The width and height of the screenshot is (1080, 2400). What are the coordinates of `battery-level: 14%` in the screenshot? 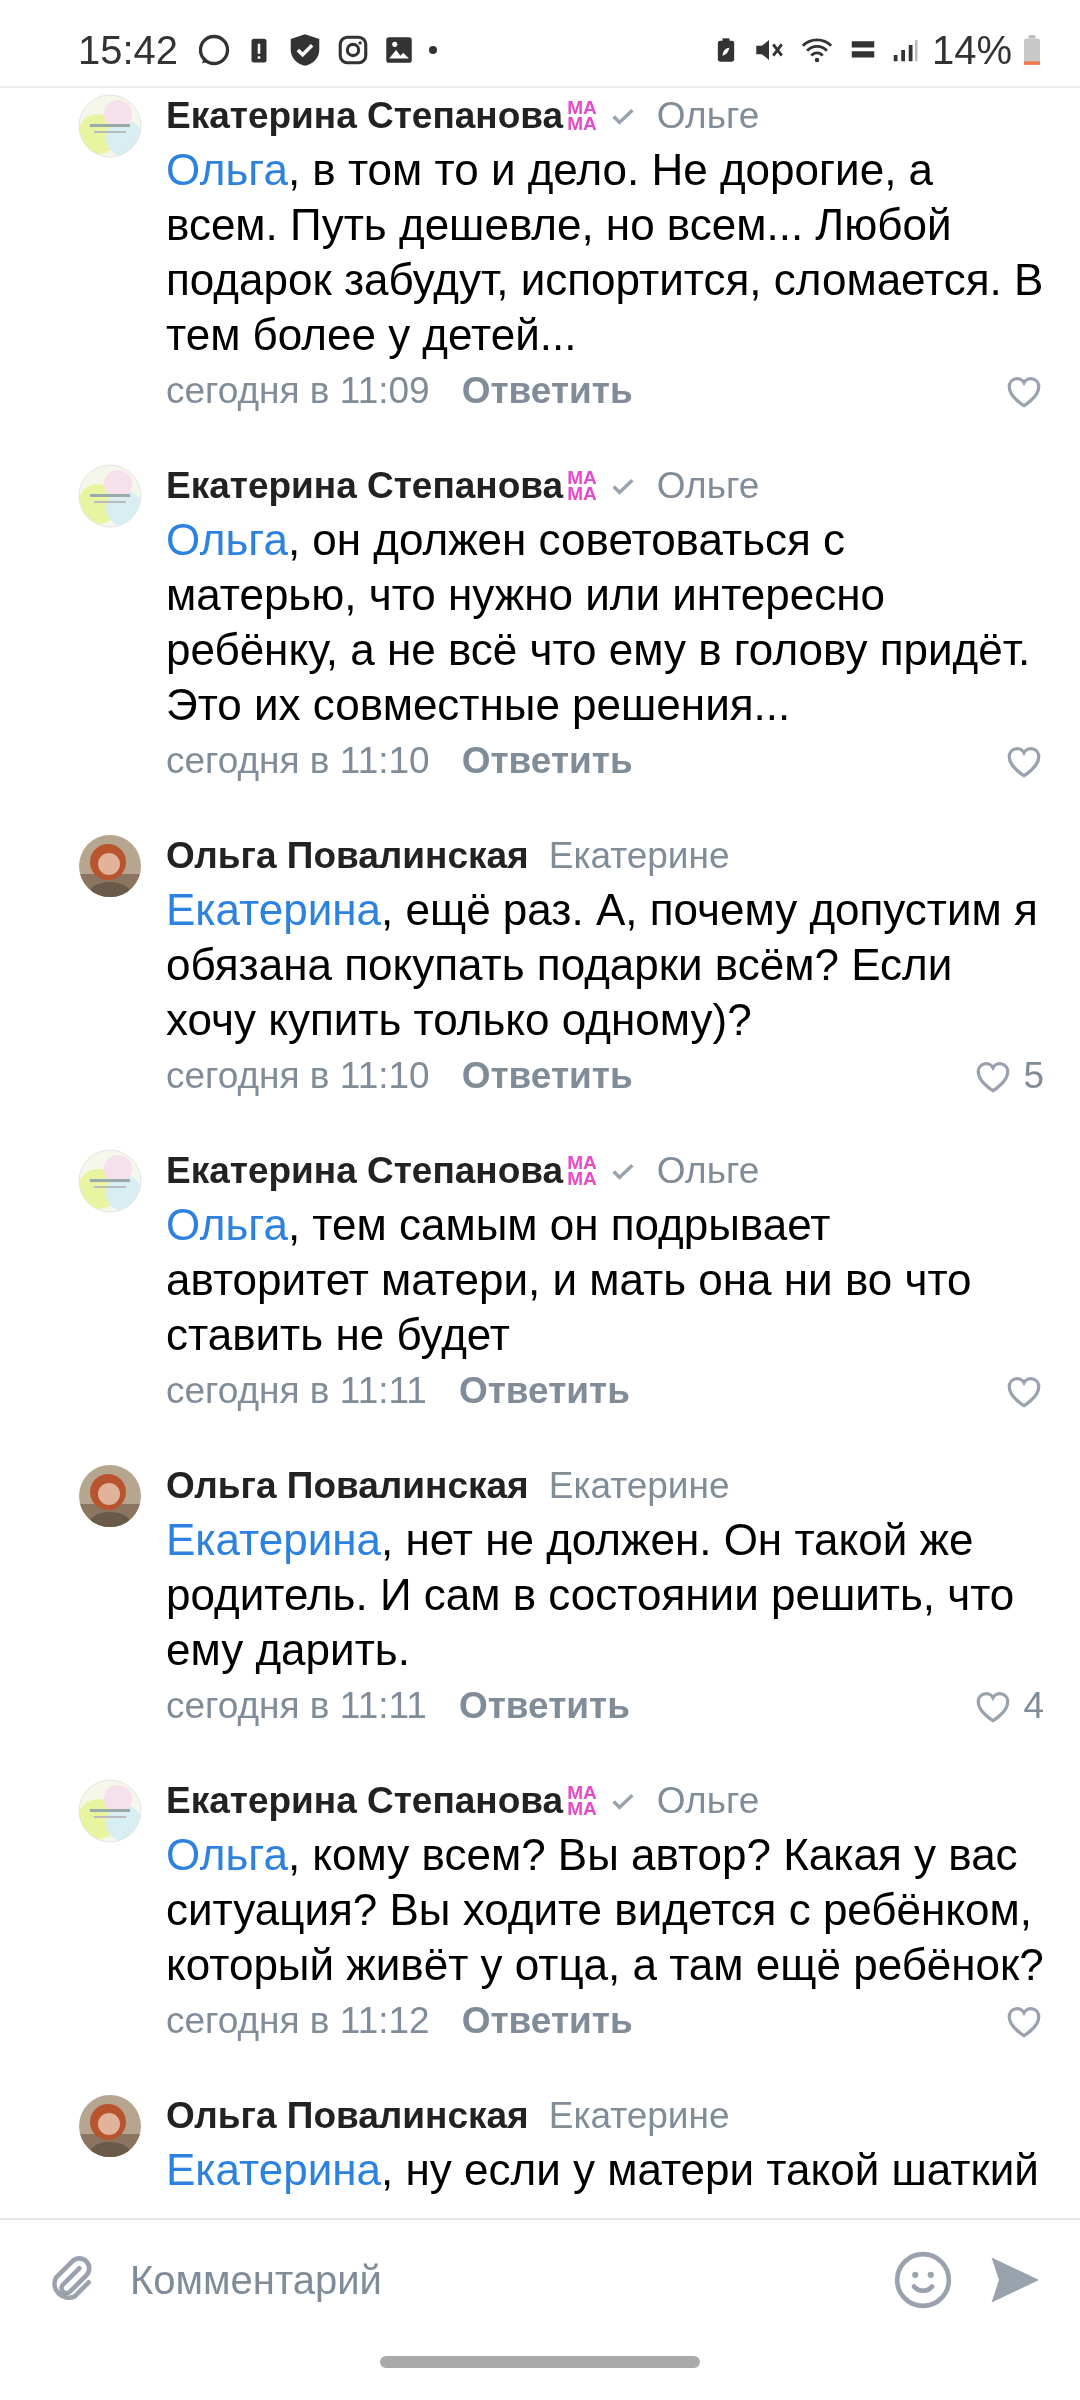 It's located at (971, 50).